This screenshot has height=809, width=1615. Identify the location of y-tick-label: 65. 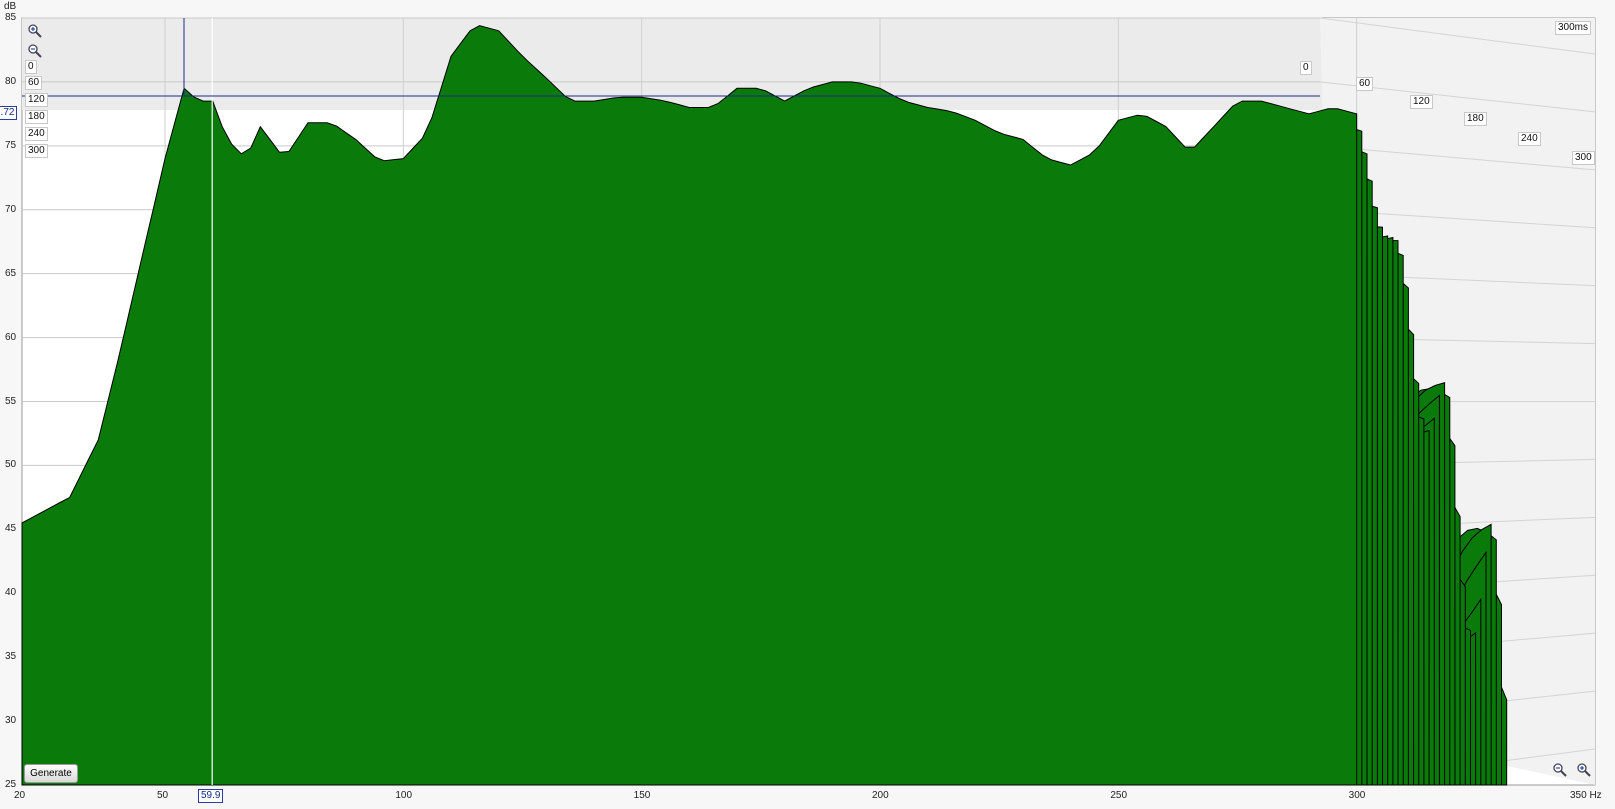
(11, 273).